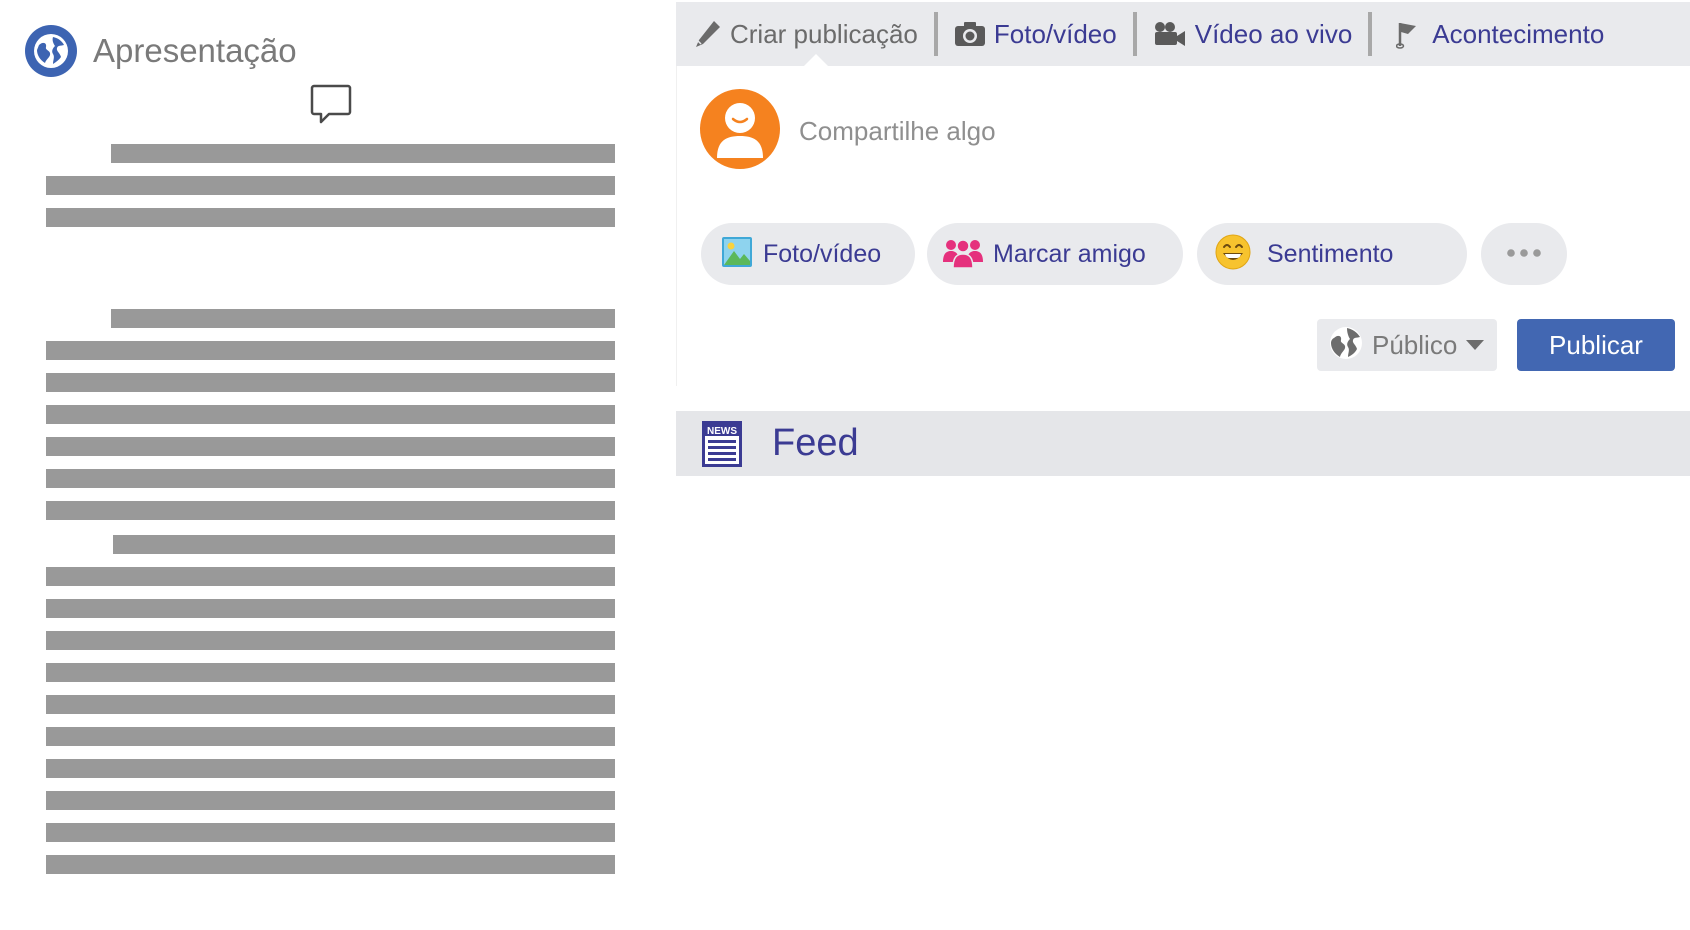 Image resolution: width=1690 pixels, height=930 pixels. I want to click on flag-icon, so click(1407, 34).